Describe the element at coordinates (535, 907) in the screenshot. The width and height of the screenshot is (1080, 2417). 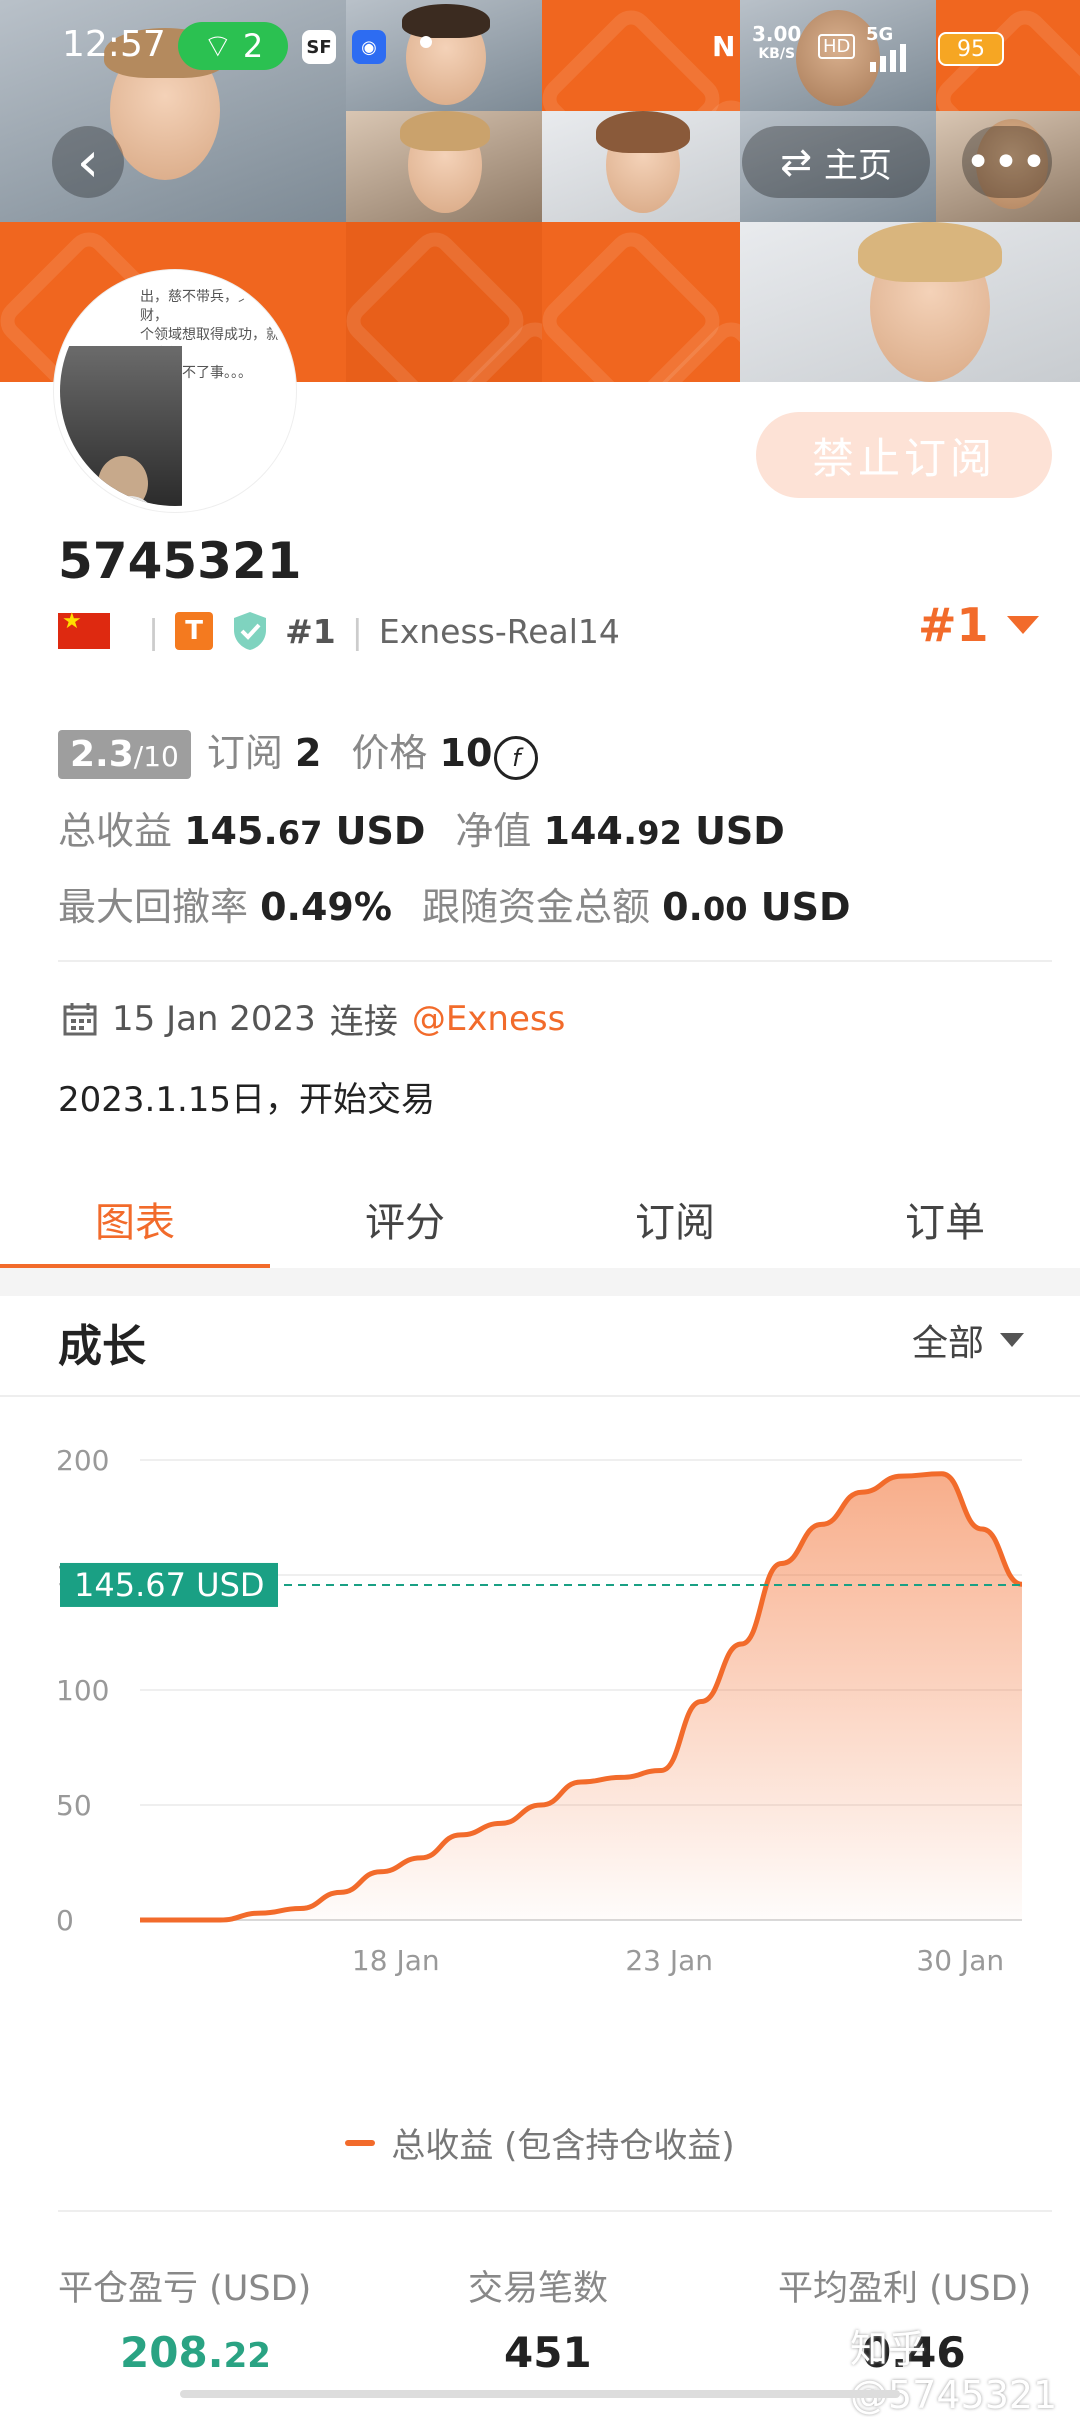
I see `follow-funds-label: 跟随资金总额` at that location.